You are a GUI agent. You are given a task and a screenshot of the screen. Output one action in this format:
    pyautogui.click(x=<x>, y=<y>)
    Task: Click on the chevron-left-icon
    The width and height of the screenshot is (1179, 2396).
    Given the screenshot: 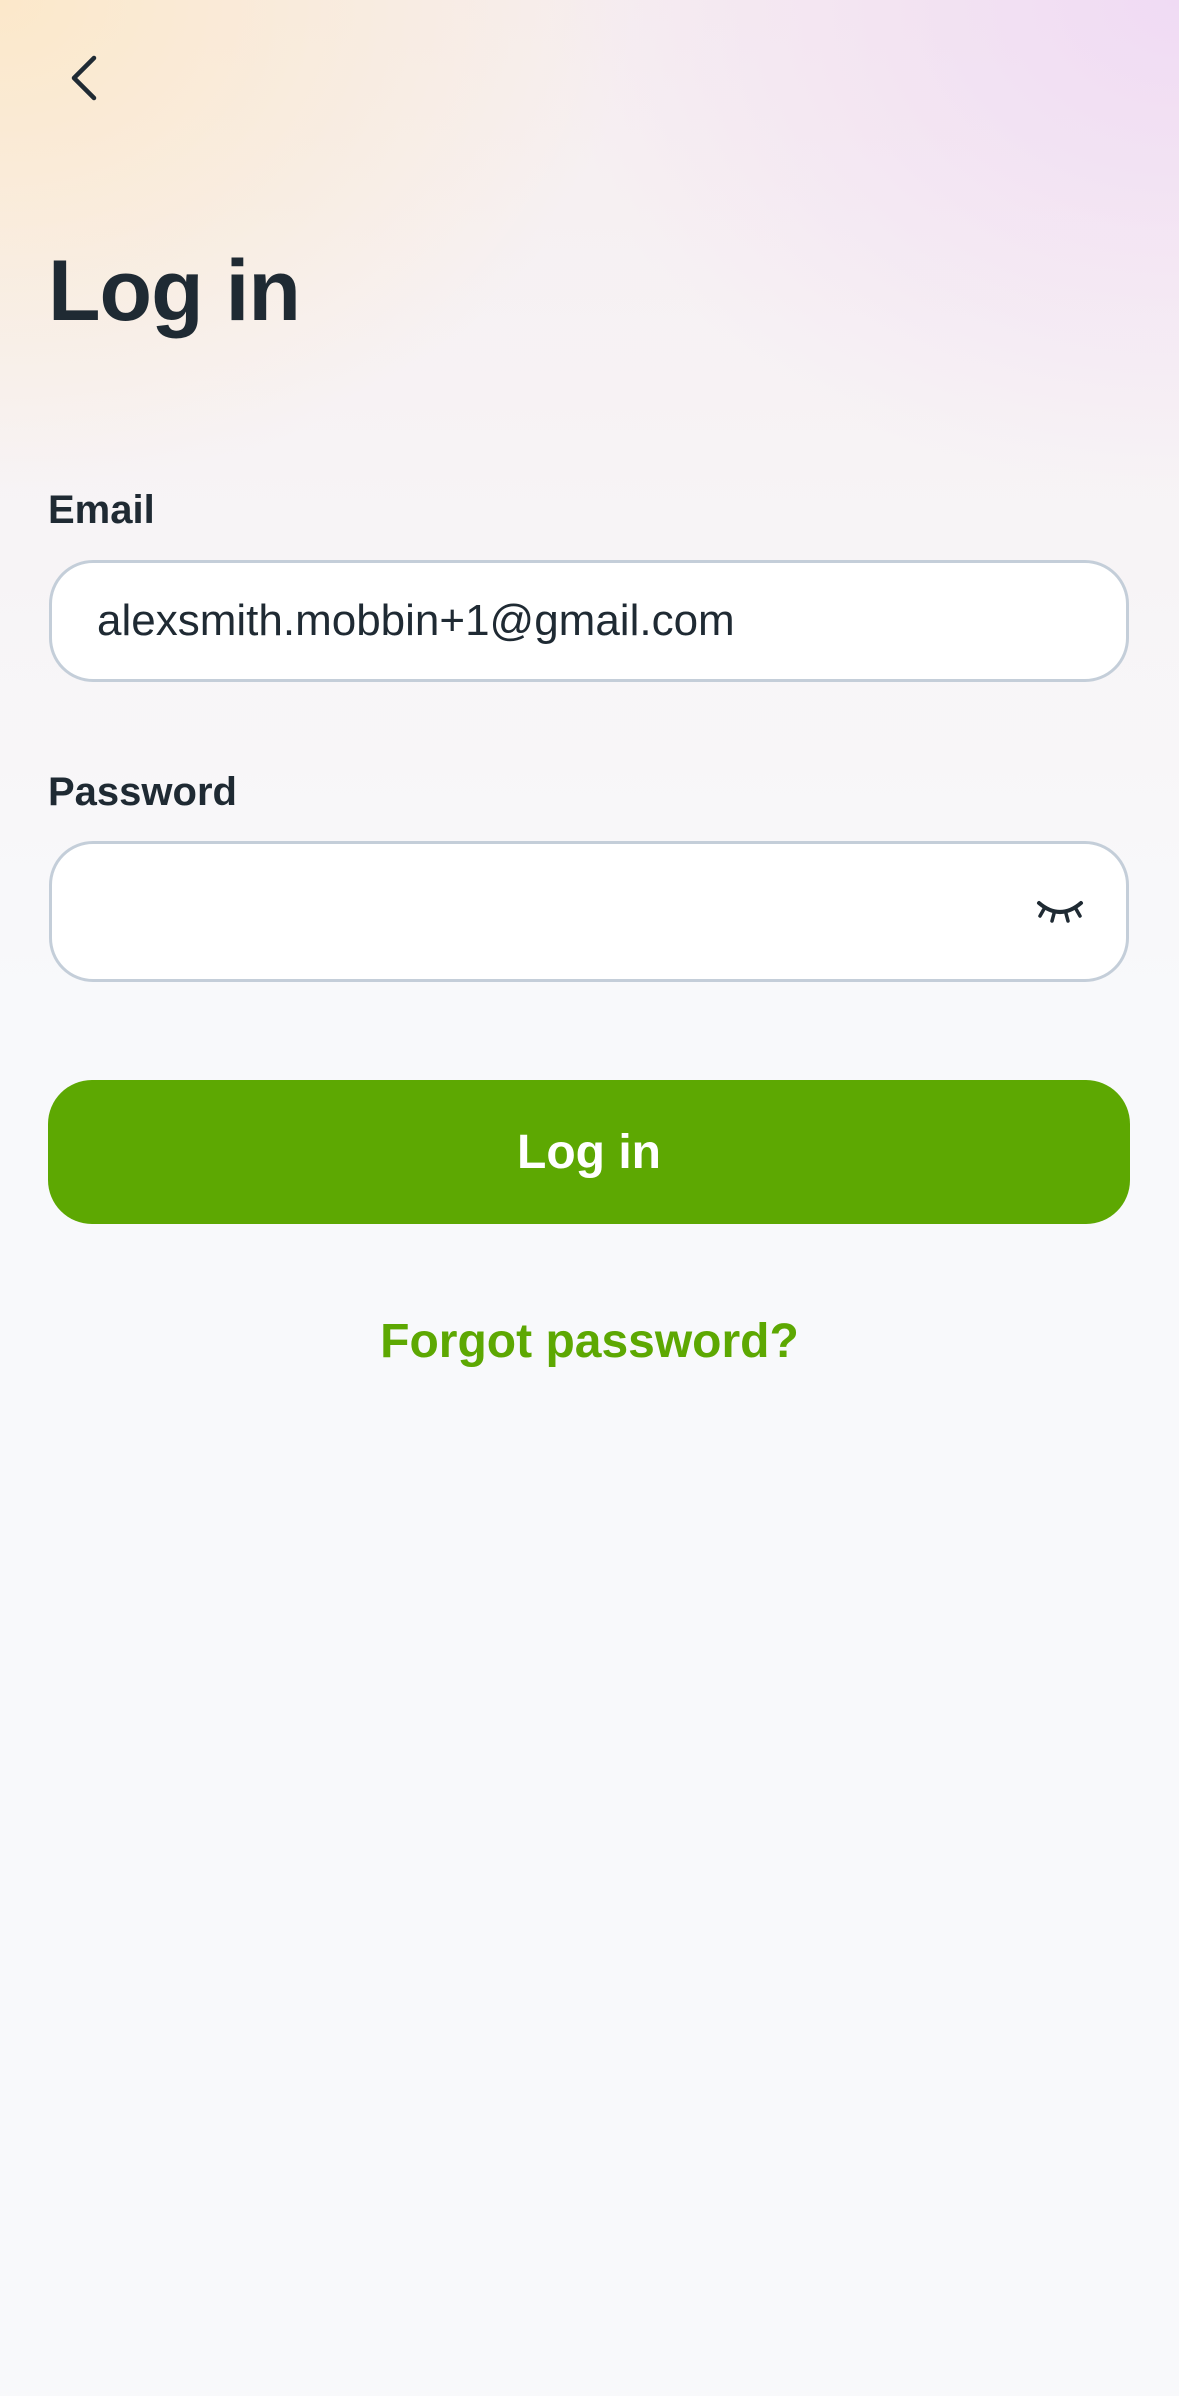 What is the action you would take?
    pyautogui.click(x=84, y=78)
    